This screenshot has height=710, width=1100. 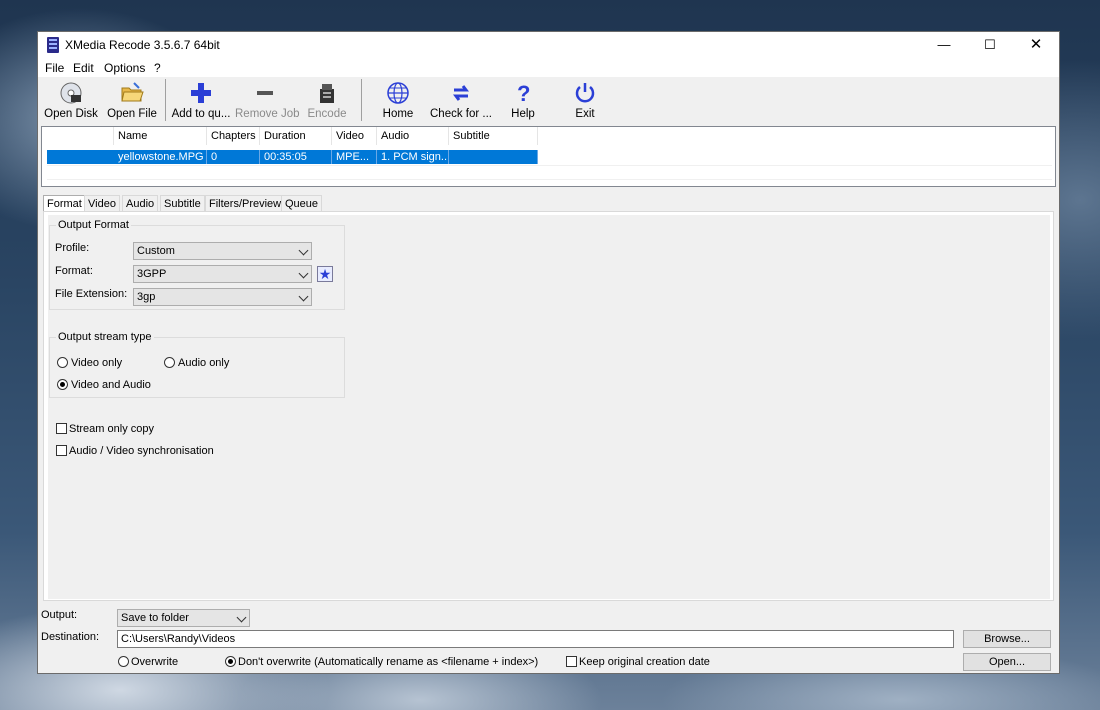 What do you see at coordinates (152, 274) in the screenshot?
I see `format-value: 3GPP` at bounding box center [152, 274].